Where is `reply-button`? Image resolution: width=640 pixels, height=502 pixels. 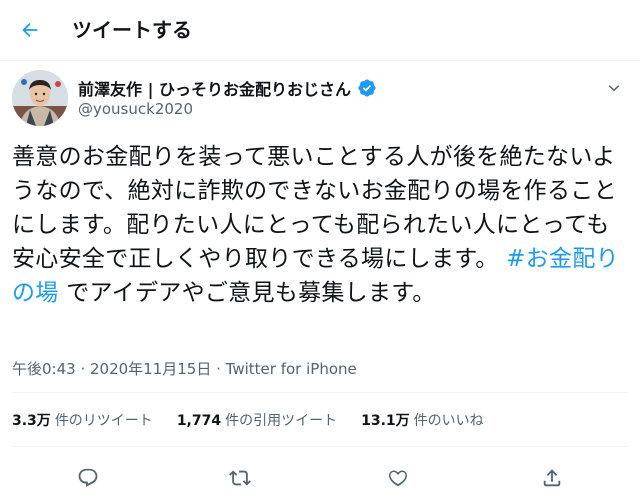
reply-button is located at coordinates (88, 478).